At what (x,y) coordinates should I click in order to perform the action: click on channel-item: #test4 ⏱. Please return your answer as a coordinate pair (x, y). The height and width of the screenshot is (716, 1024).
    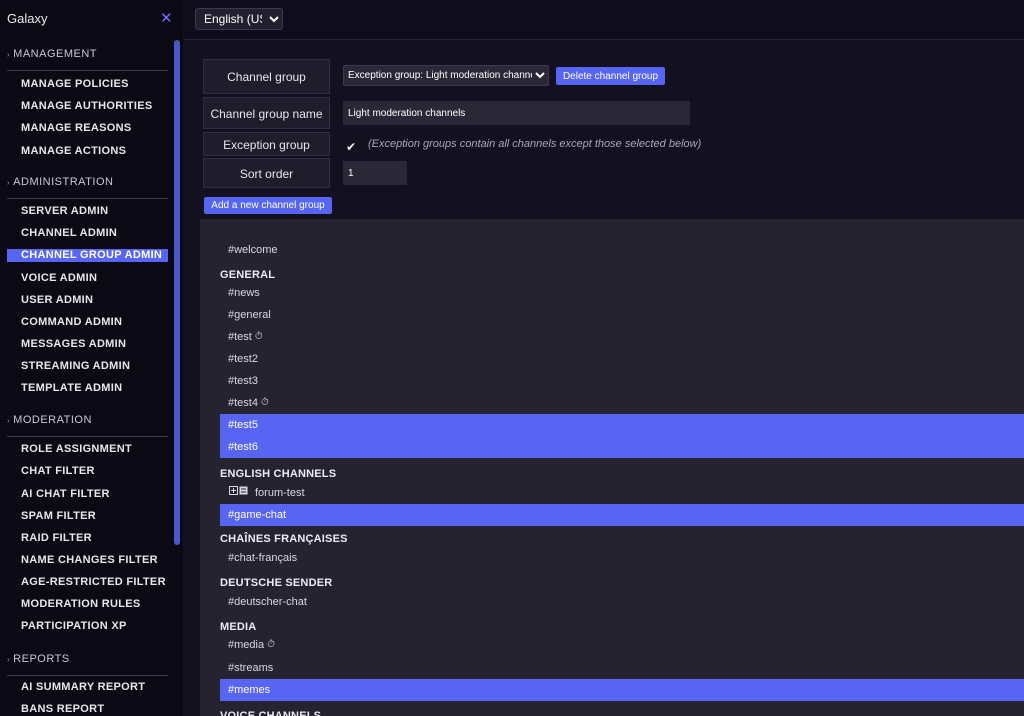
    Looking at the image, I should click on (622, 403).